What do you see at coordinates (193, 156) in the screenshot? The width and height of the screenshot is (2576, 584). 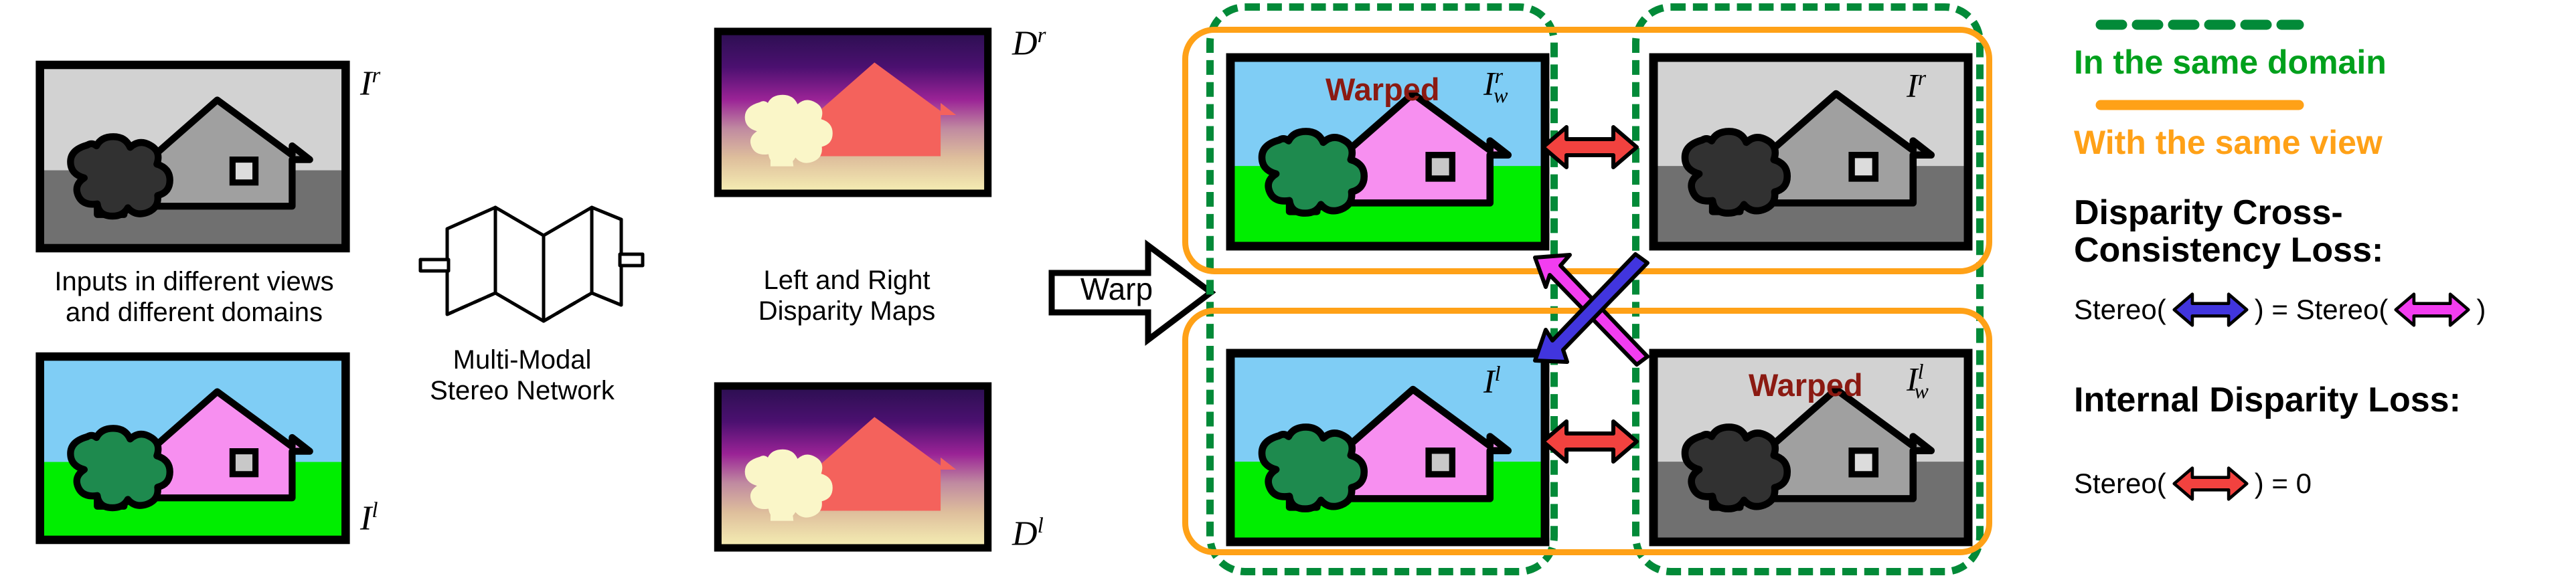 I see `input-right-image` at bounding box center [193, 156].